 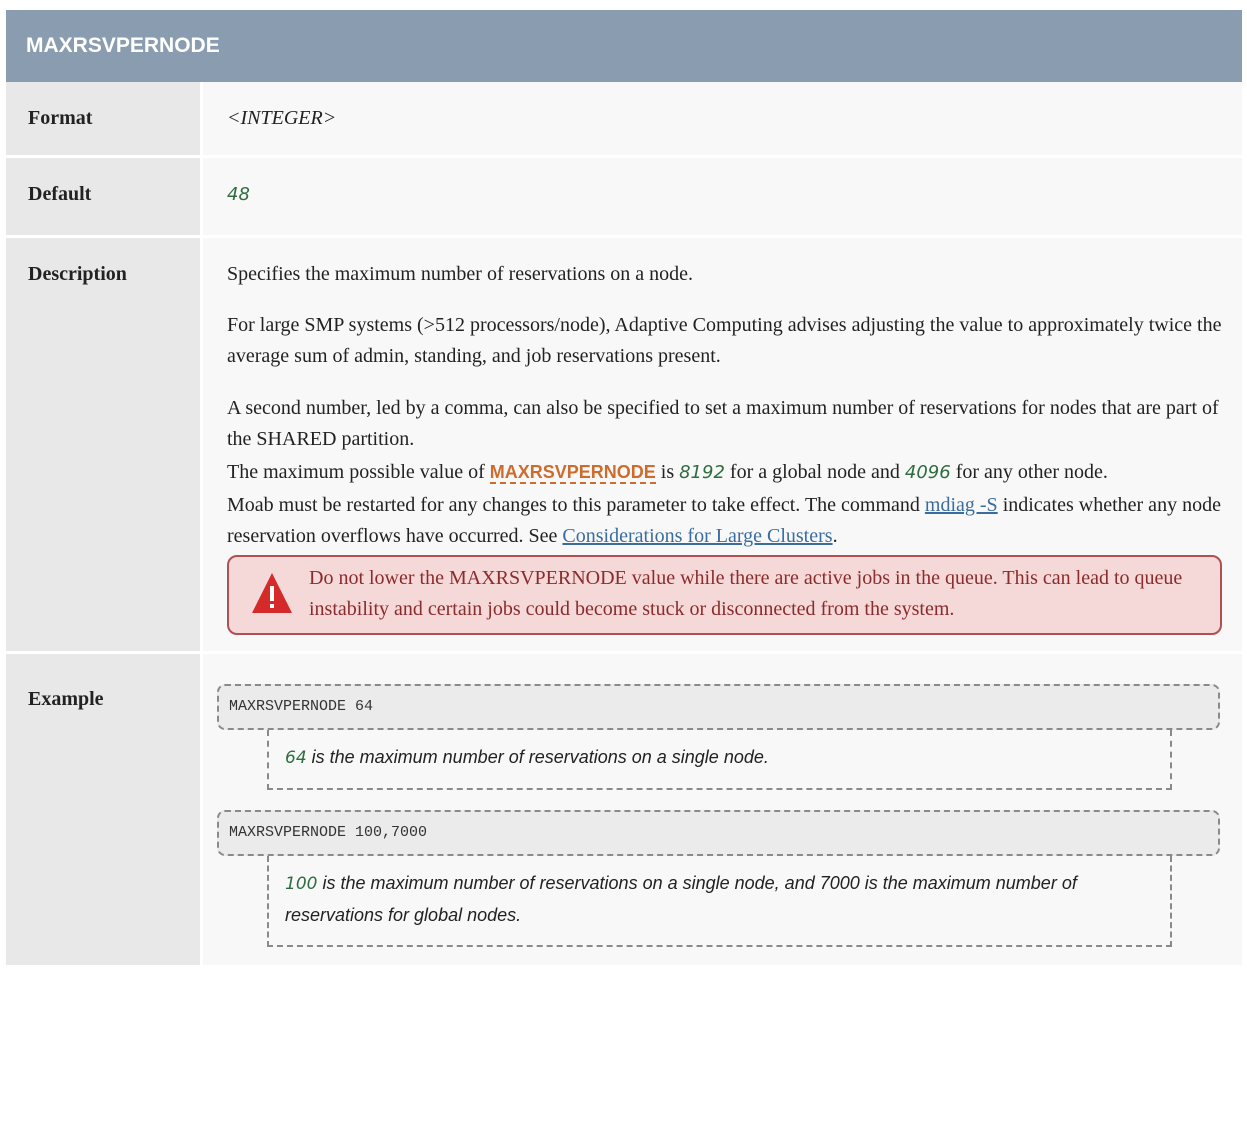 What do you see at coordinates (104, 198) in the screenshot?
I see `default-label: Default` at bounding box center [104, 198].